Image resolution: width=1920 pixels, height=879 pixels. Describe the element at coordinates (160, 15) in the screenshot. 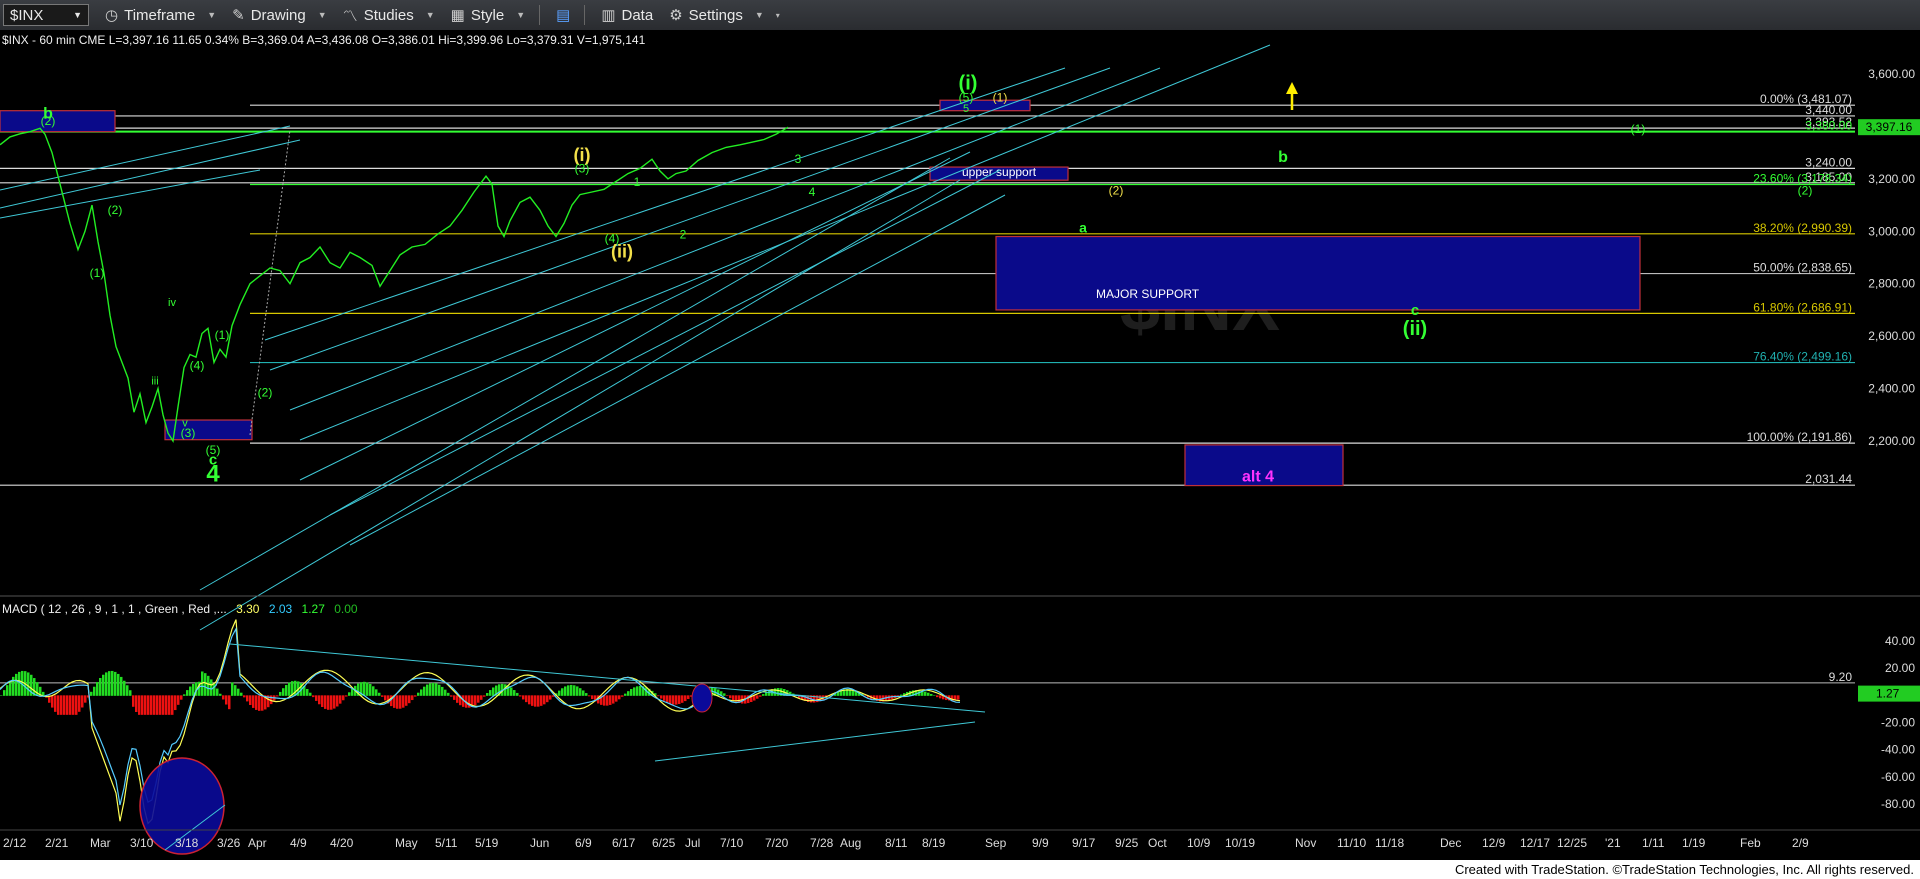

I see `timeframe-menu: ◷ Timeframe ▼` at that location.